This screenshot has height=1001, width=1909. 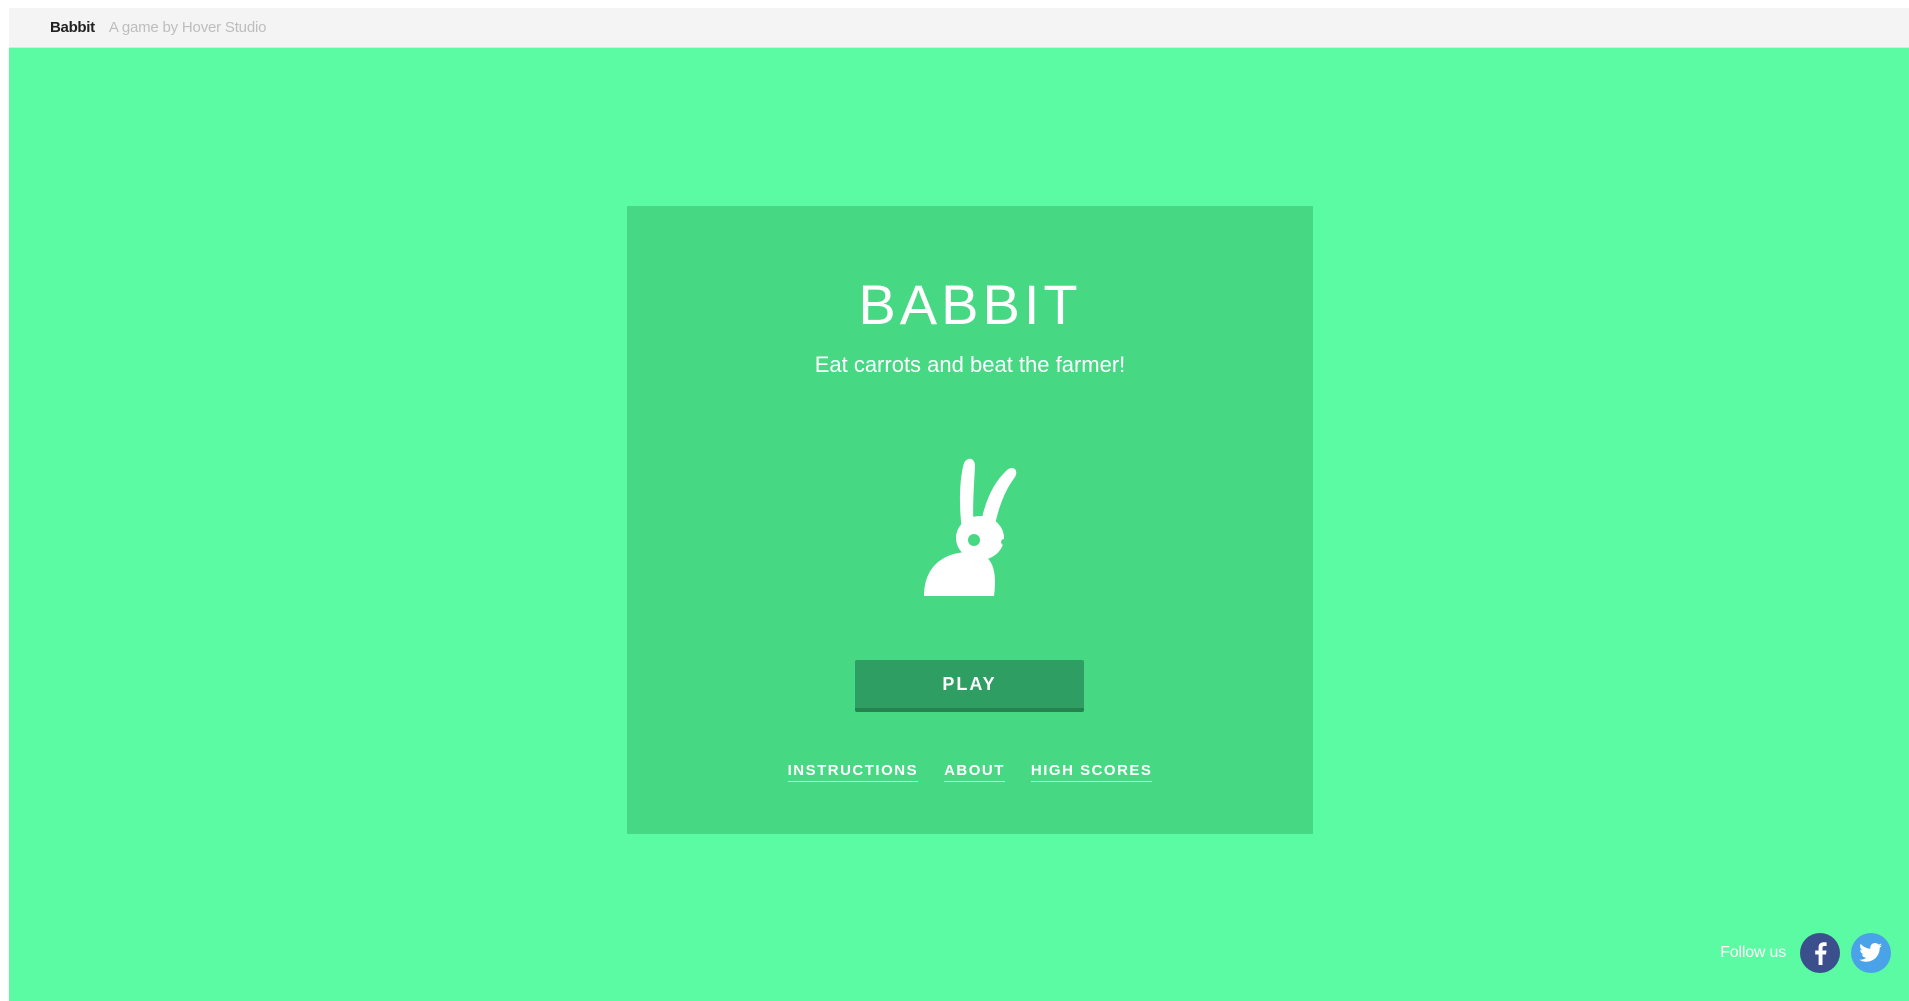 What do you see at coordinates (72, 27) in the screenshot?
I see `brand-name: Babbit` at bounding box center [72, 27].